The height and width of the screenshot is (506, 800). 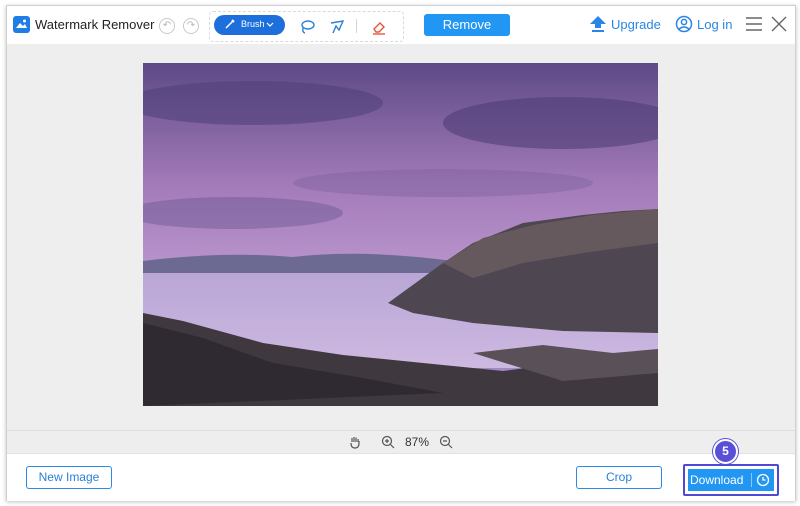 What do you see at coordinates (167, 26) in the screenshot?
I see `undo-icon: ↶` at bounding box center [167, 26].